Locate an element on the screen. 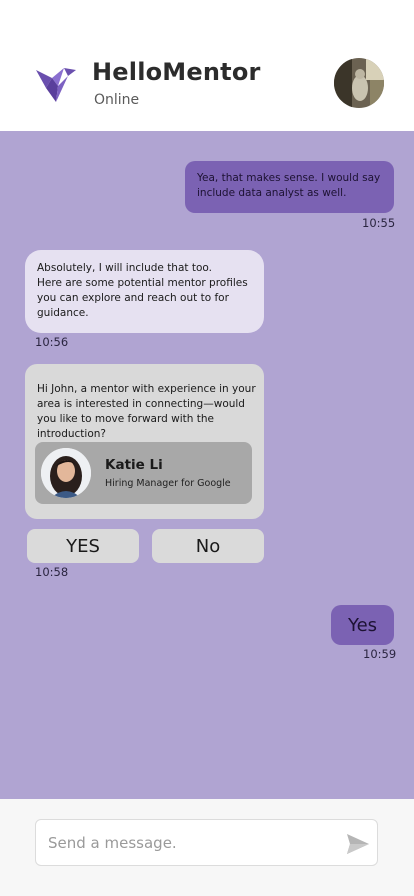 The width and height of the screenshot is (414, 896). message-time: 10:55 is located at coordinates (379, 223).